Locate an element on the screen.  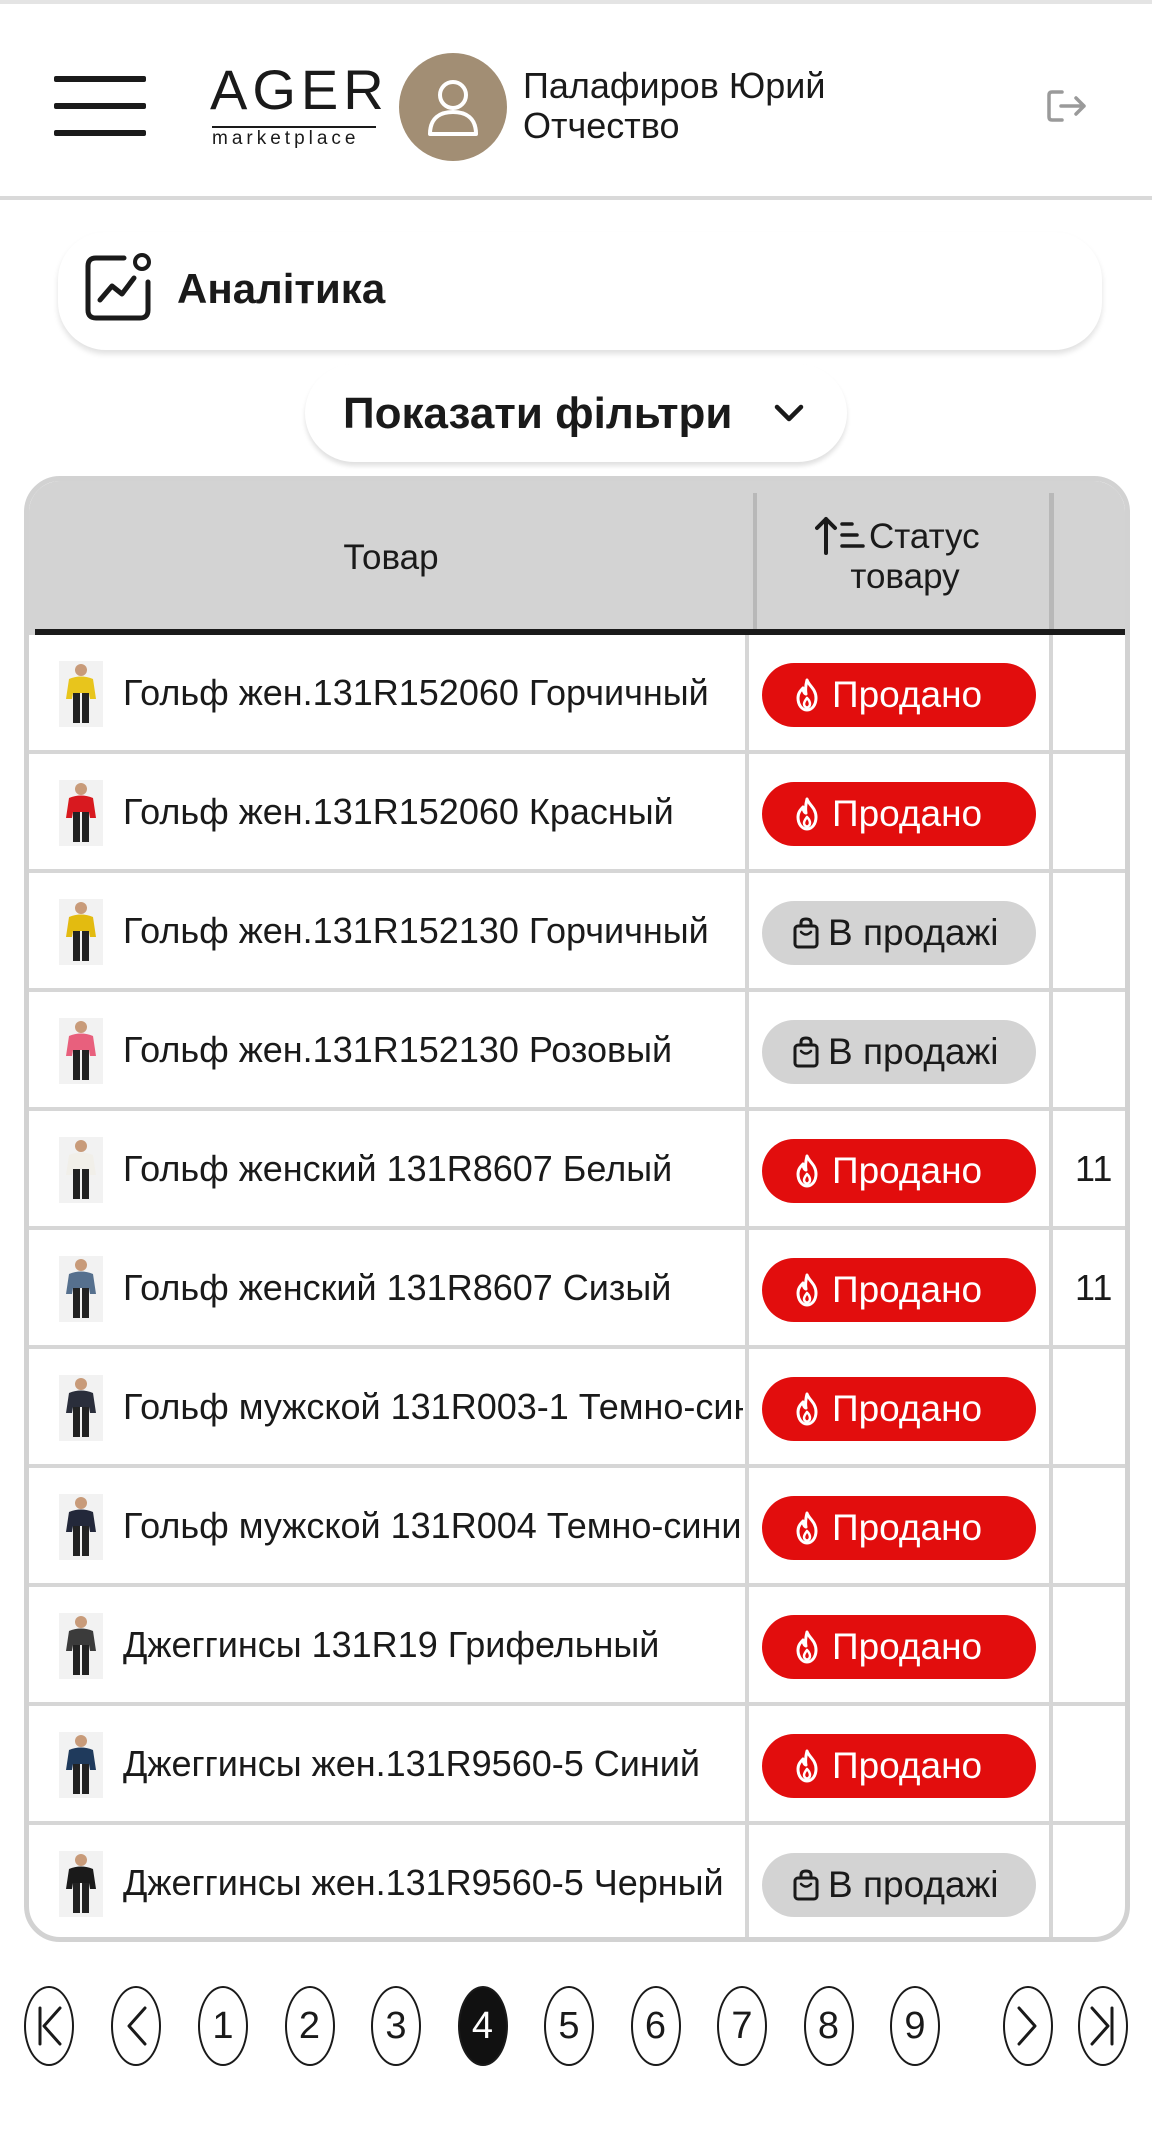
page-number: 7 is located at coordinates (742, 2025).